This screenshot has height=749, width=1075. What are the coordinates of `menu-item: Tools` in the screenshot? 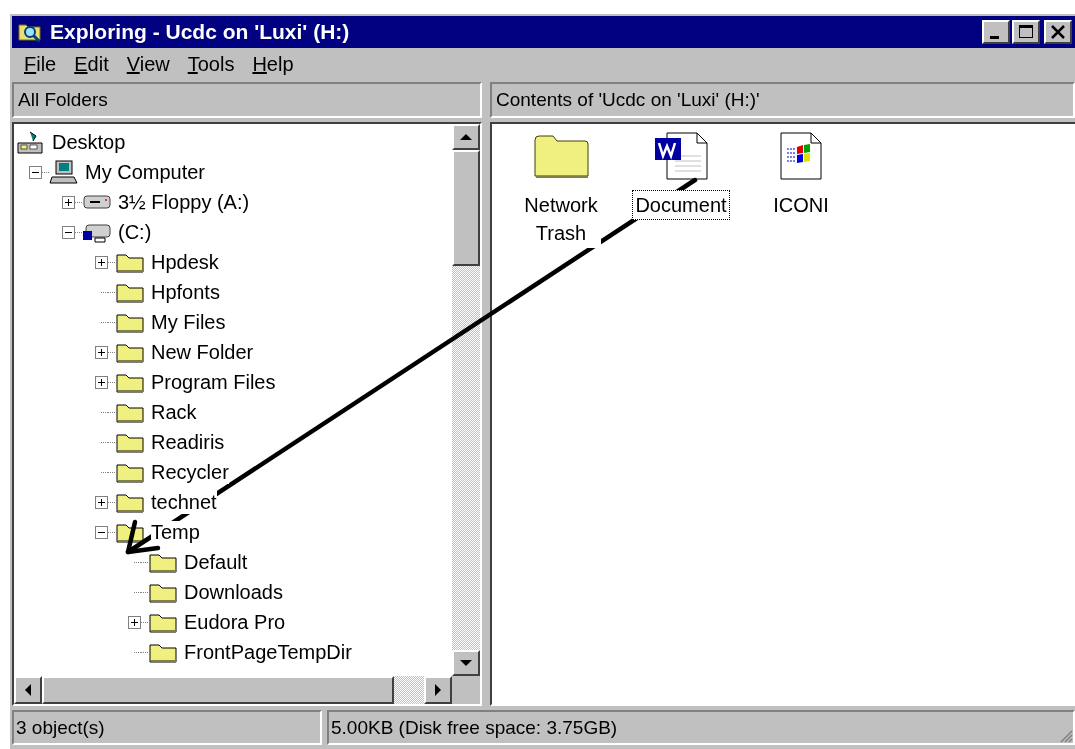 It's located at (212, 64).